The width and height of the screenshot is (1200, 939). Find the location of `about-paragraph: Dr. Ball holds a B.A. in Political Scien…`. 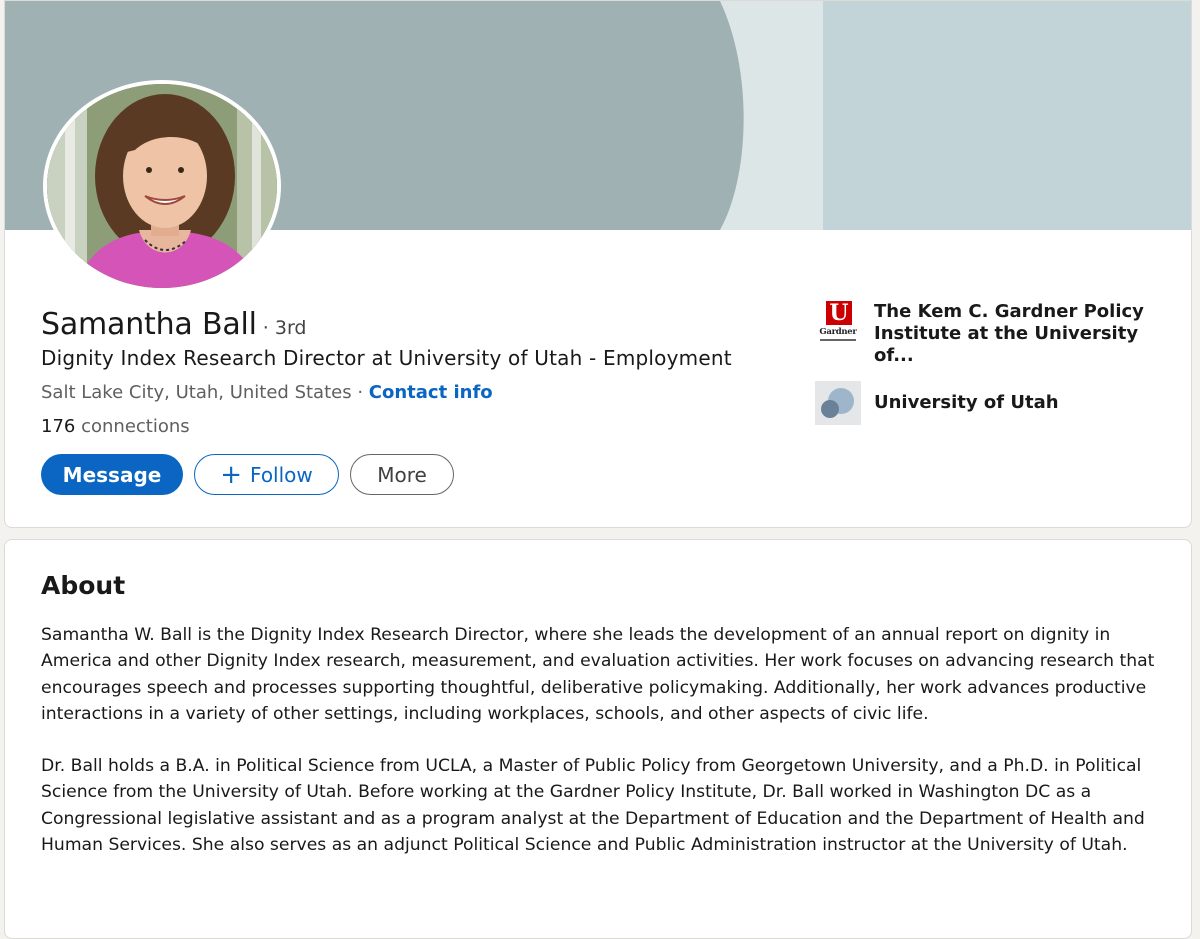

about-paragraph: Dr. Ball holds a B.A. in Political Scien… is located at coordinates (593, 806).